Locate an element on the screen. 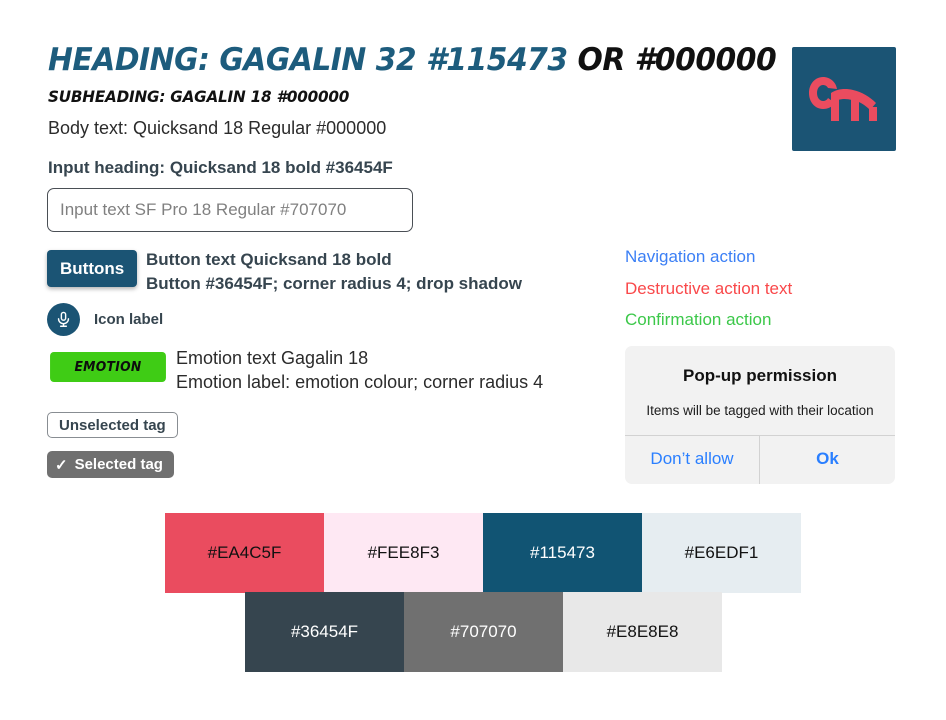  navigation-action-link: Navigation action is located at coordinates (690, 257).